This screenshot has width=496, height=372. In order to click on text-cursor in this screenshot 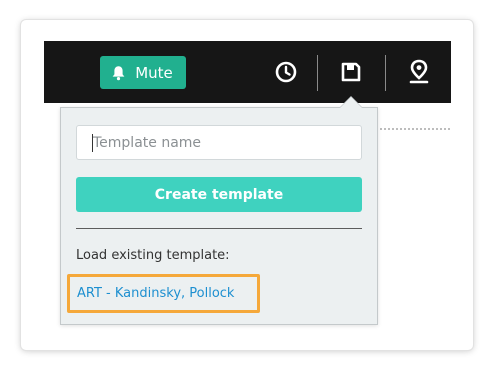, I will do `click(92, 143)`.